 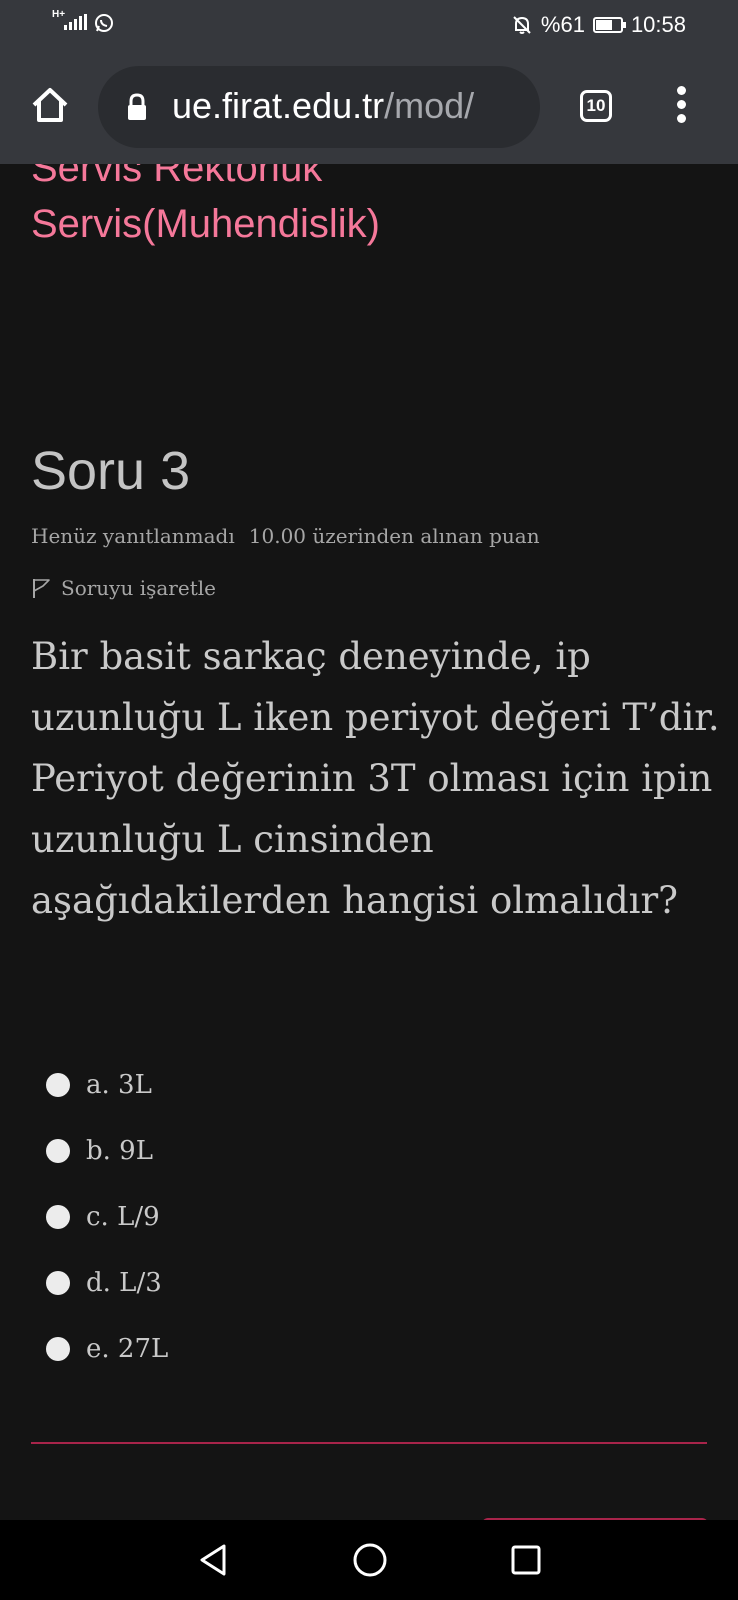 I want to click on back-icon, so click(x=213, y=1560).